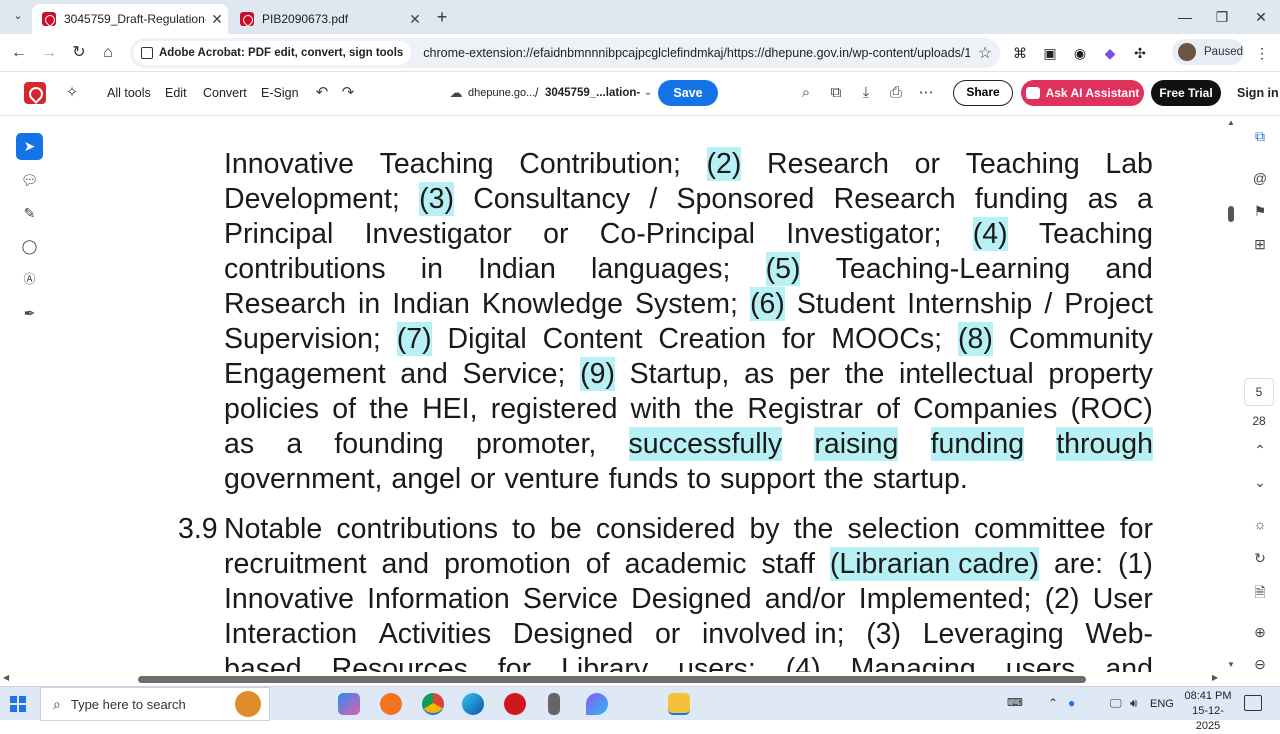  What do you see at coordinates (129, 93) in the screenshot?
I see `menu-all-tools: All tools` at bounding box center [129, 93].